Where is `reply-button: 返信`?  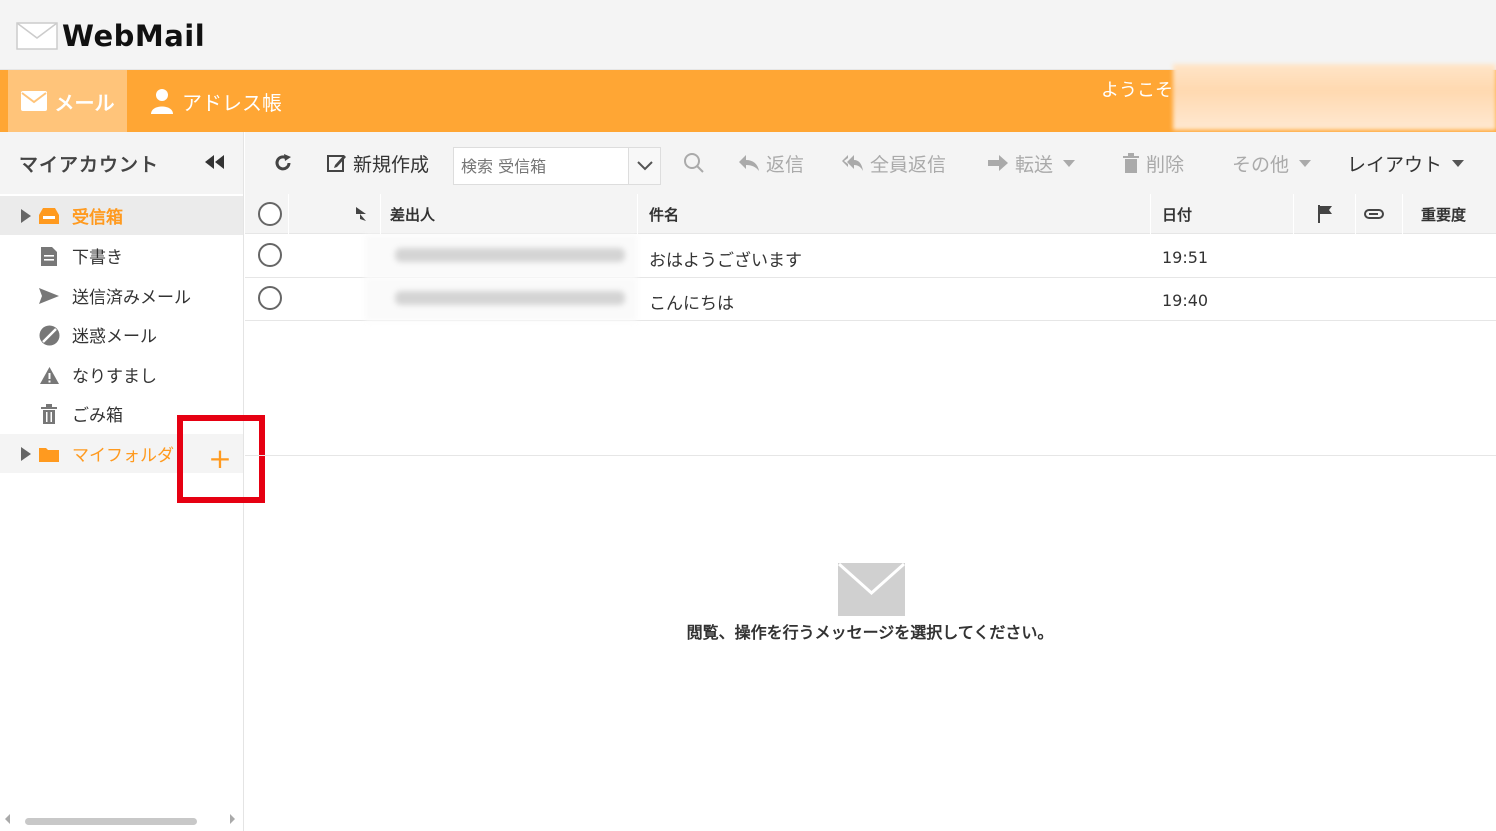 reply-button: 返信 is located at coordinates (771, 163).